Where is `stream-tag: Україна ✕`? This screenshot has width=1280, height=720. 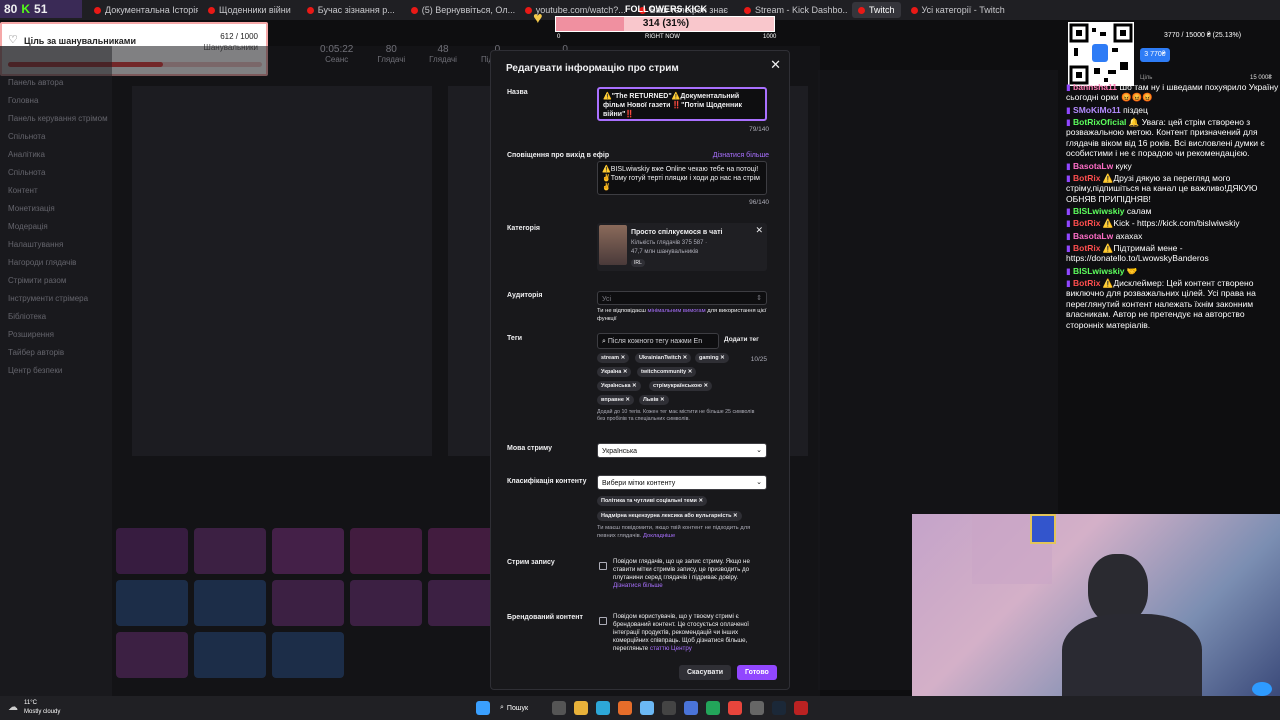
stream-tag: Україна ✕ is located at coordinates (614, 372).